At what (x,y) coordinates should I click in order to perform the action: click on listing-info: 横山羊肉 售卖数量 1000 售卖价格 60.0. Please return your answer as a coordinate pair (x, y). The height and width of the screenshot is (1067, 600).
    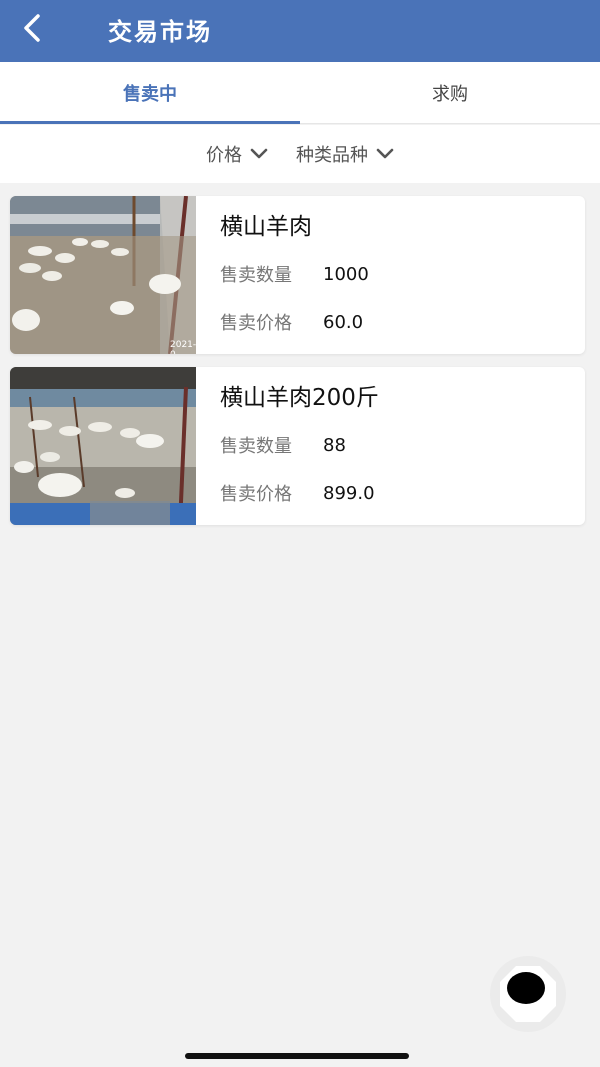
    Looking at the image, I should click on (282, 275).